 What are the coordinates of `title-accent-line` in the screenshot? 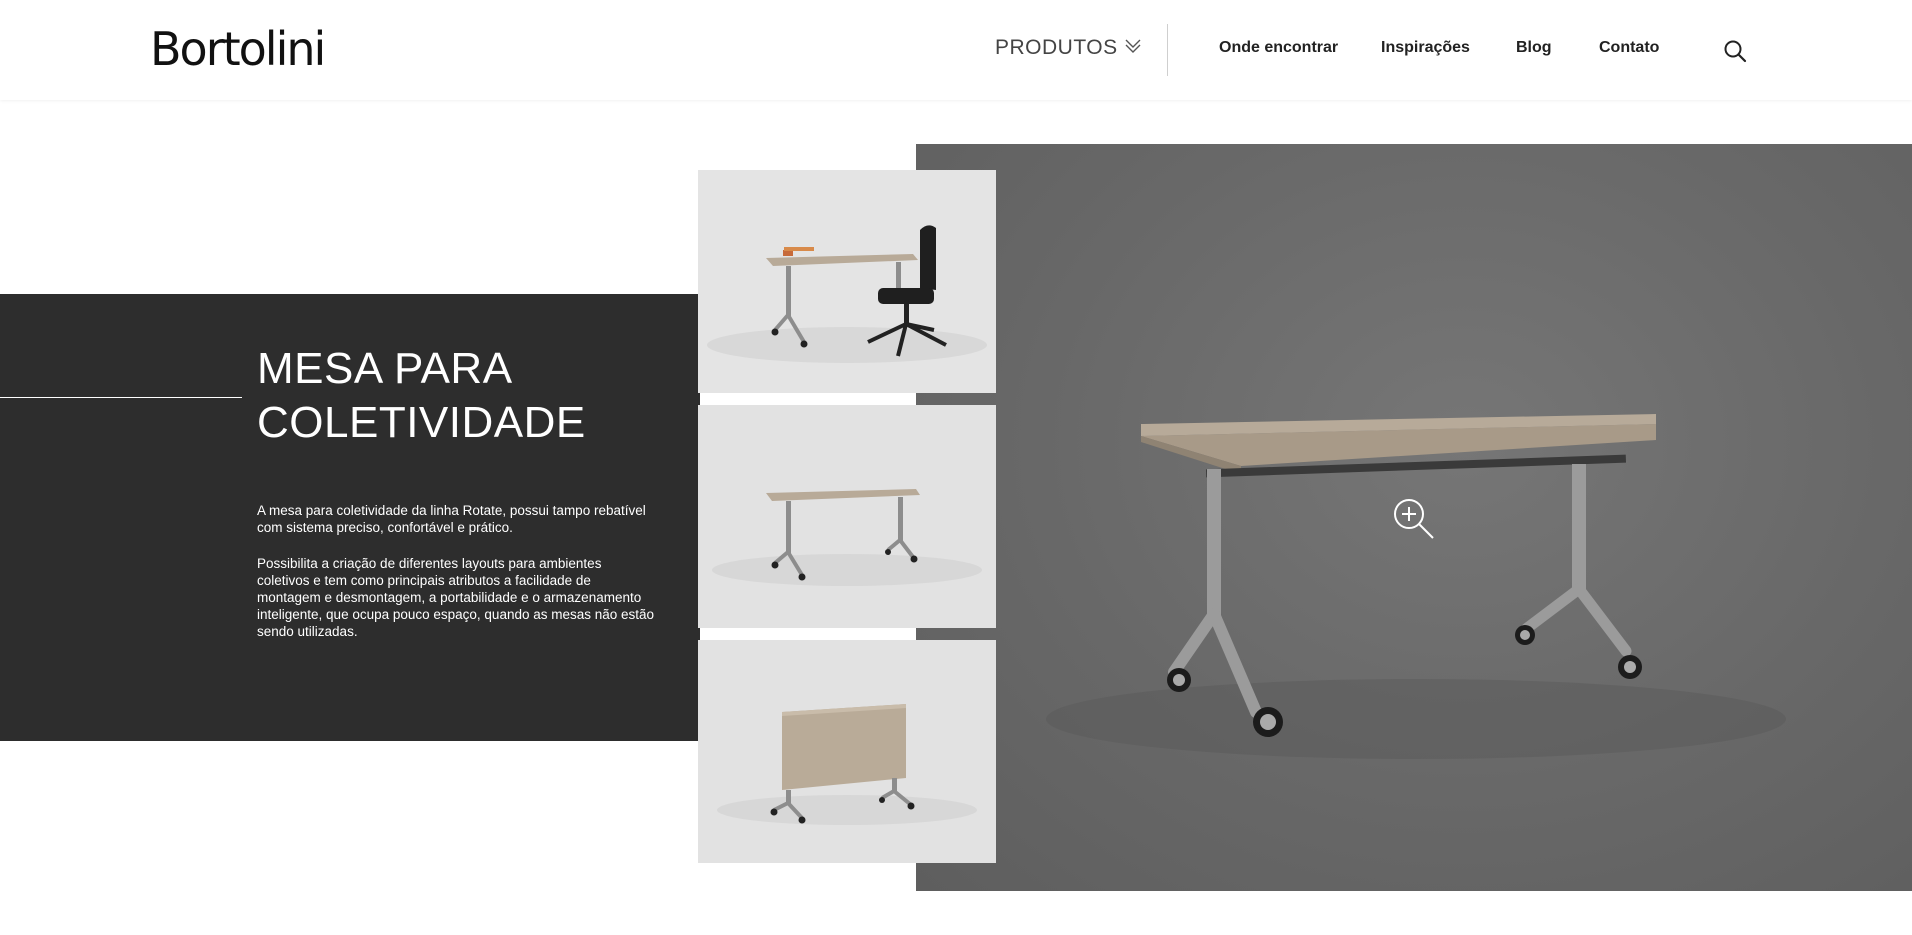 It's located at (121, 397).